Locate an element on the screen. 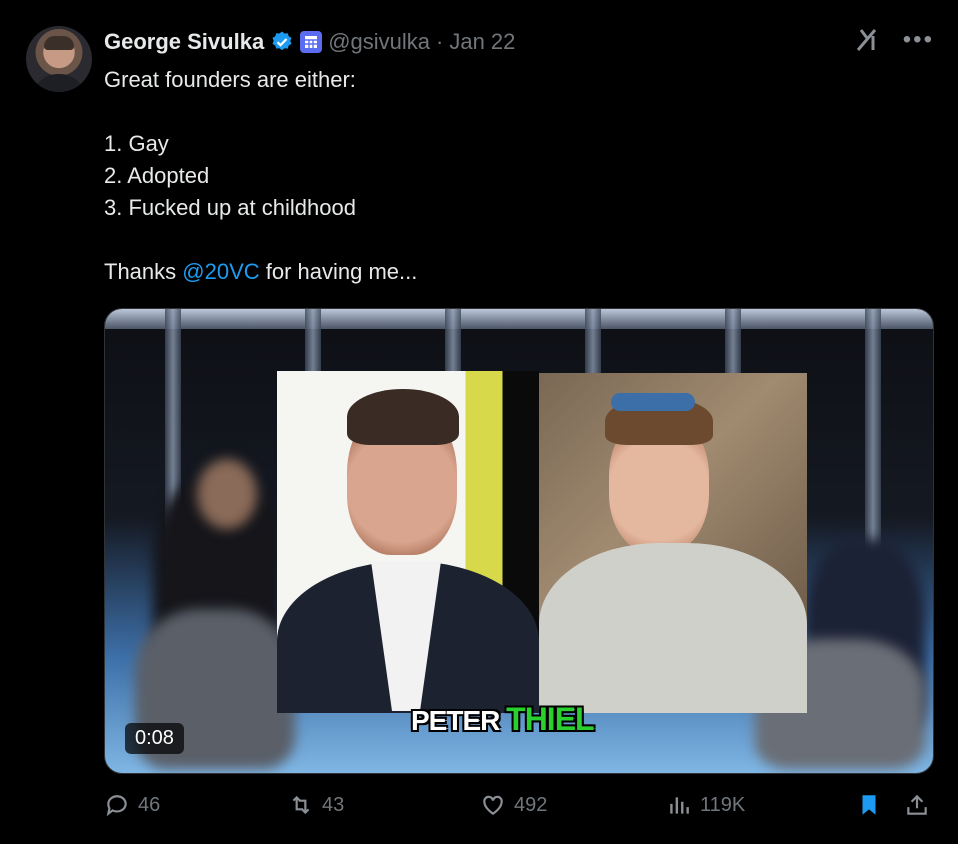  reply-count: 46 is located at coordinates (149, 804).